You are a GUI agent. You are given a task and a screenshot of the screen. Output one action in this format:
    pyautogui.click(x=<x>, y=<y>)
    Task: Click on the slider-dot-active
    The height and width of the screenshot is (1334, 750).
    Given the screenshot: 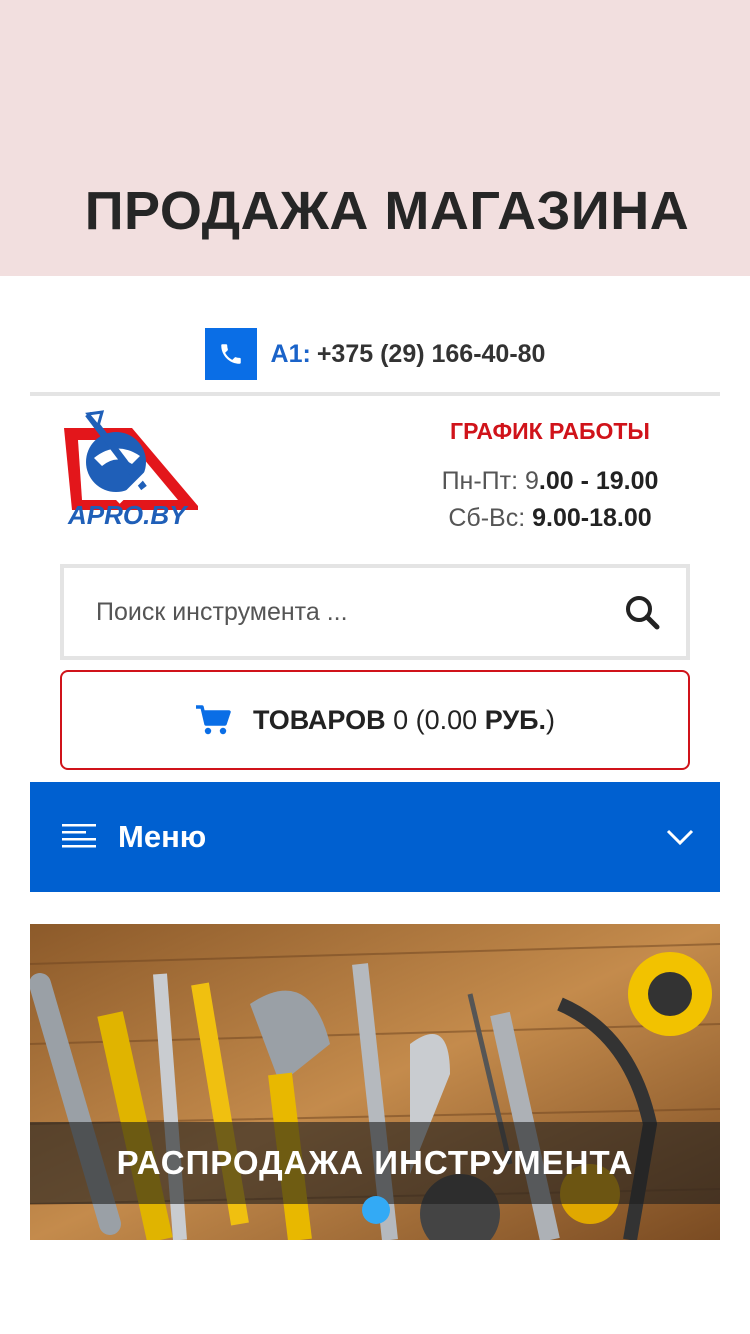 What is the action you would take?
    pyautogui.click(x=376, y=1210)
    